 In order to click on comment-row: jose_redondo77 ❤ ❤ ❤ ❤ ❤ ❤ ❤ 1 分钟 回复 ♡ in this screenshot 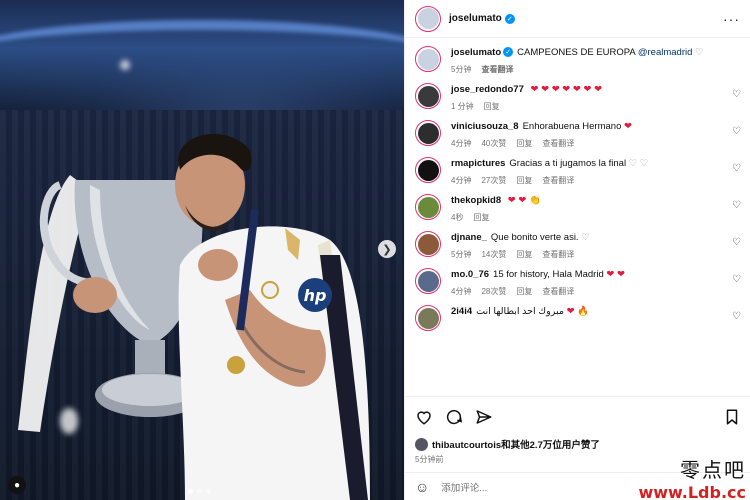, I will do `click(577, 93)`.